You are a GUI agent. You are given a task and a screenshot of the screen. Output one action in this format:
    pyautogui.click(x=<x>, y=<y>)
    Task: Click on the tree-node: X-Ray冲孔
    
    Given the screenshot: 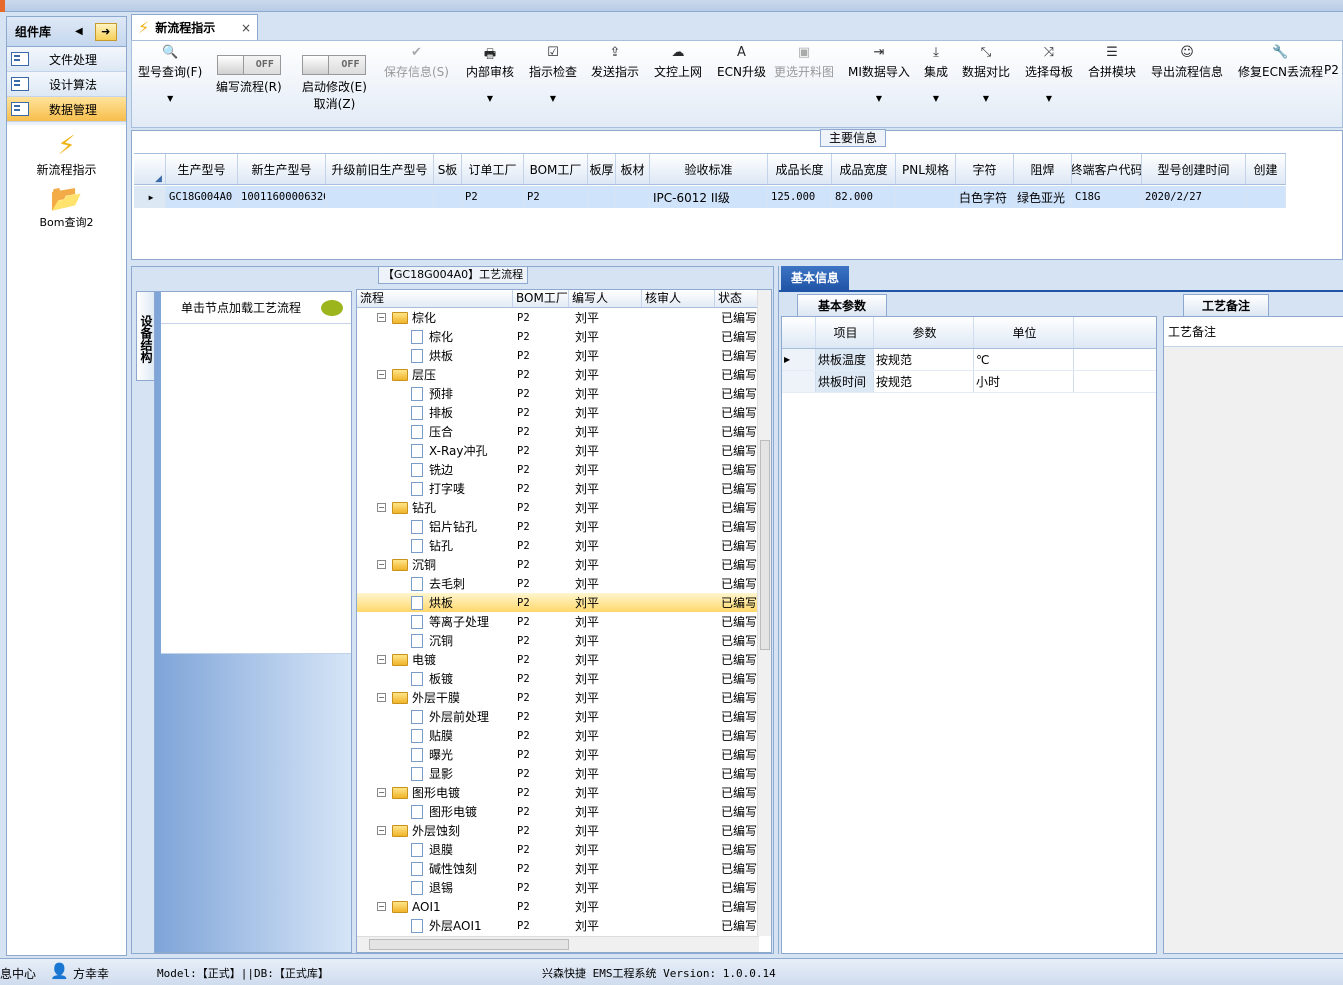 What is the action you would take?
    pyautogui.click(x=435, y=450)
    